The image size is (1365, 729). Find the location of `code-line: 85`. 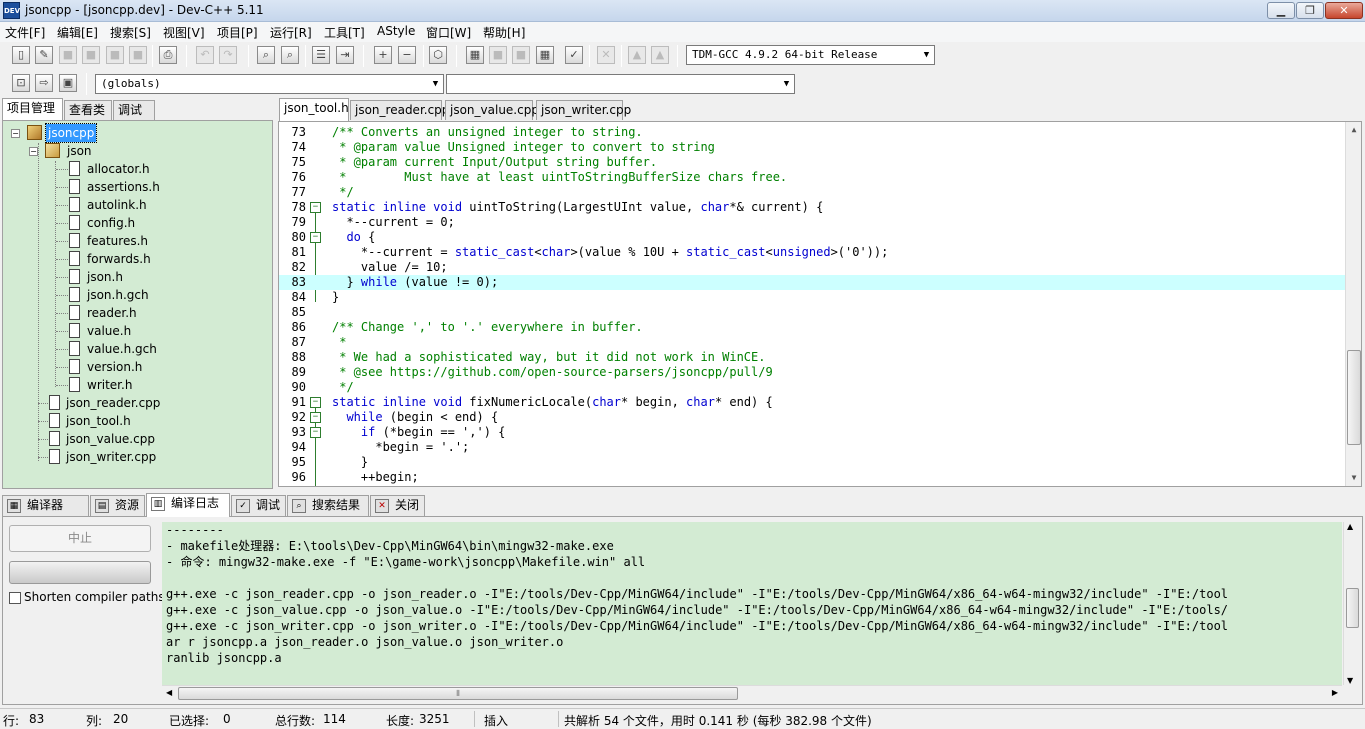

code-line: 85 is located at coordinates (813, 312).